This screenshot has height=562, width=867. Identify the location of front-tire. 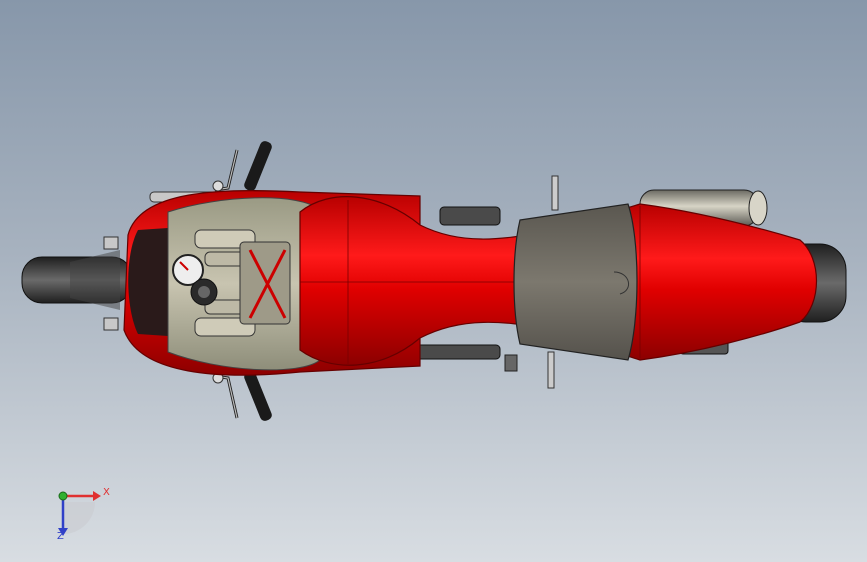
(77, 280).